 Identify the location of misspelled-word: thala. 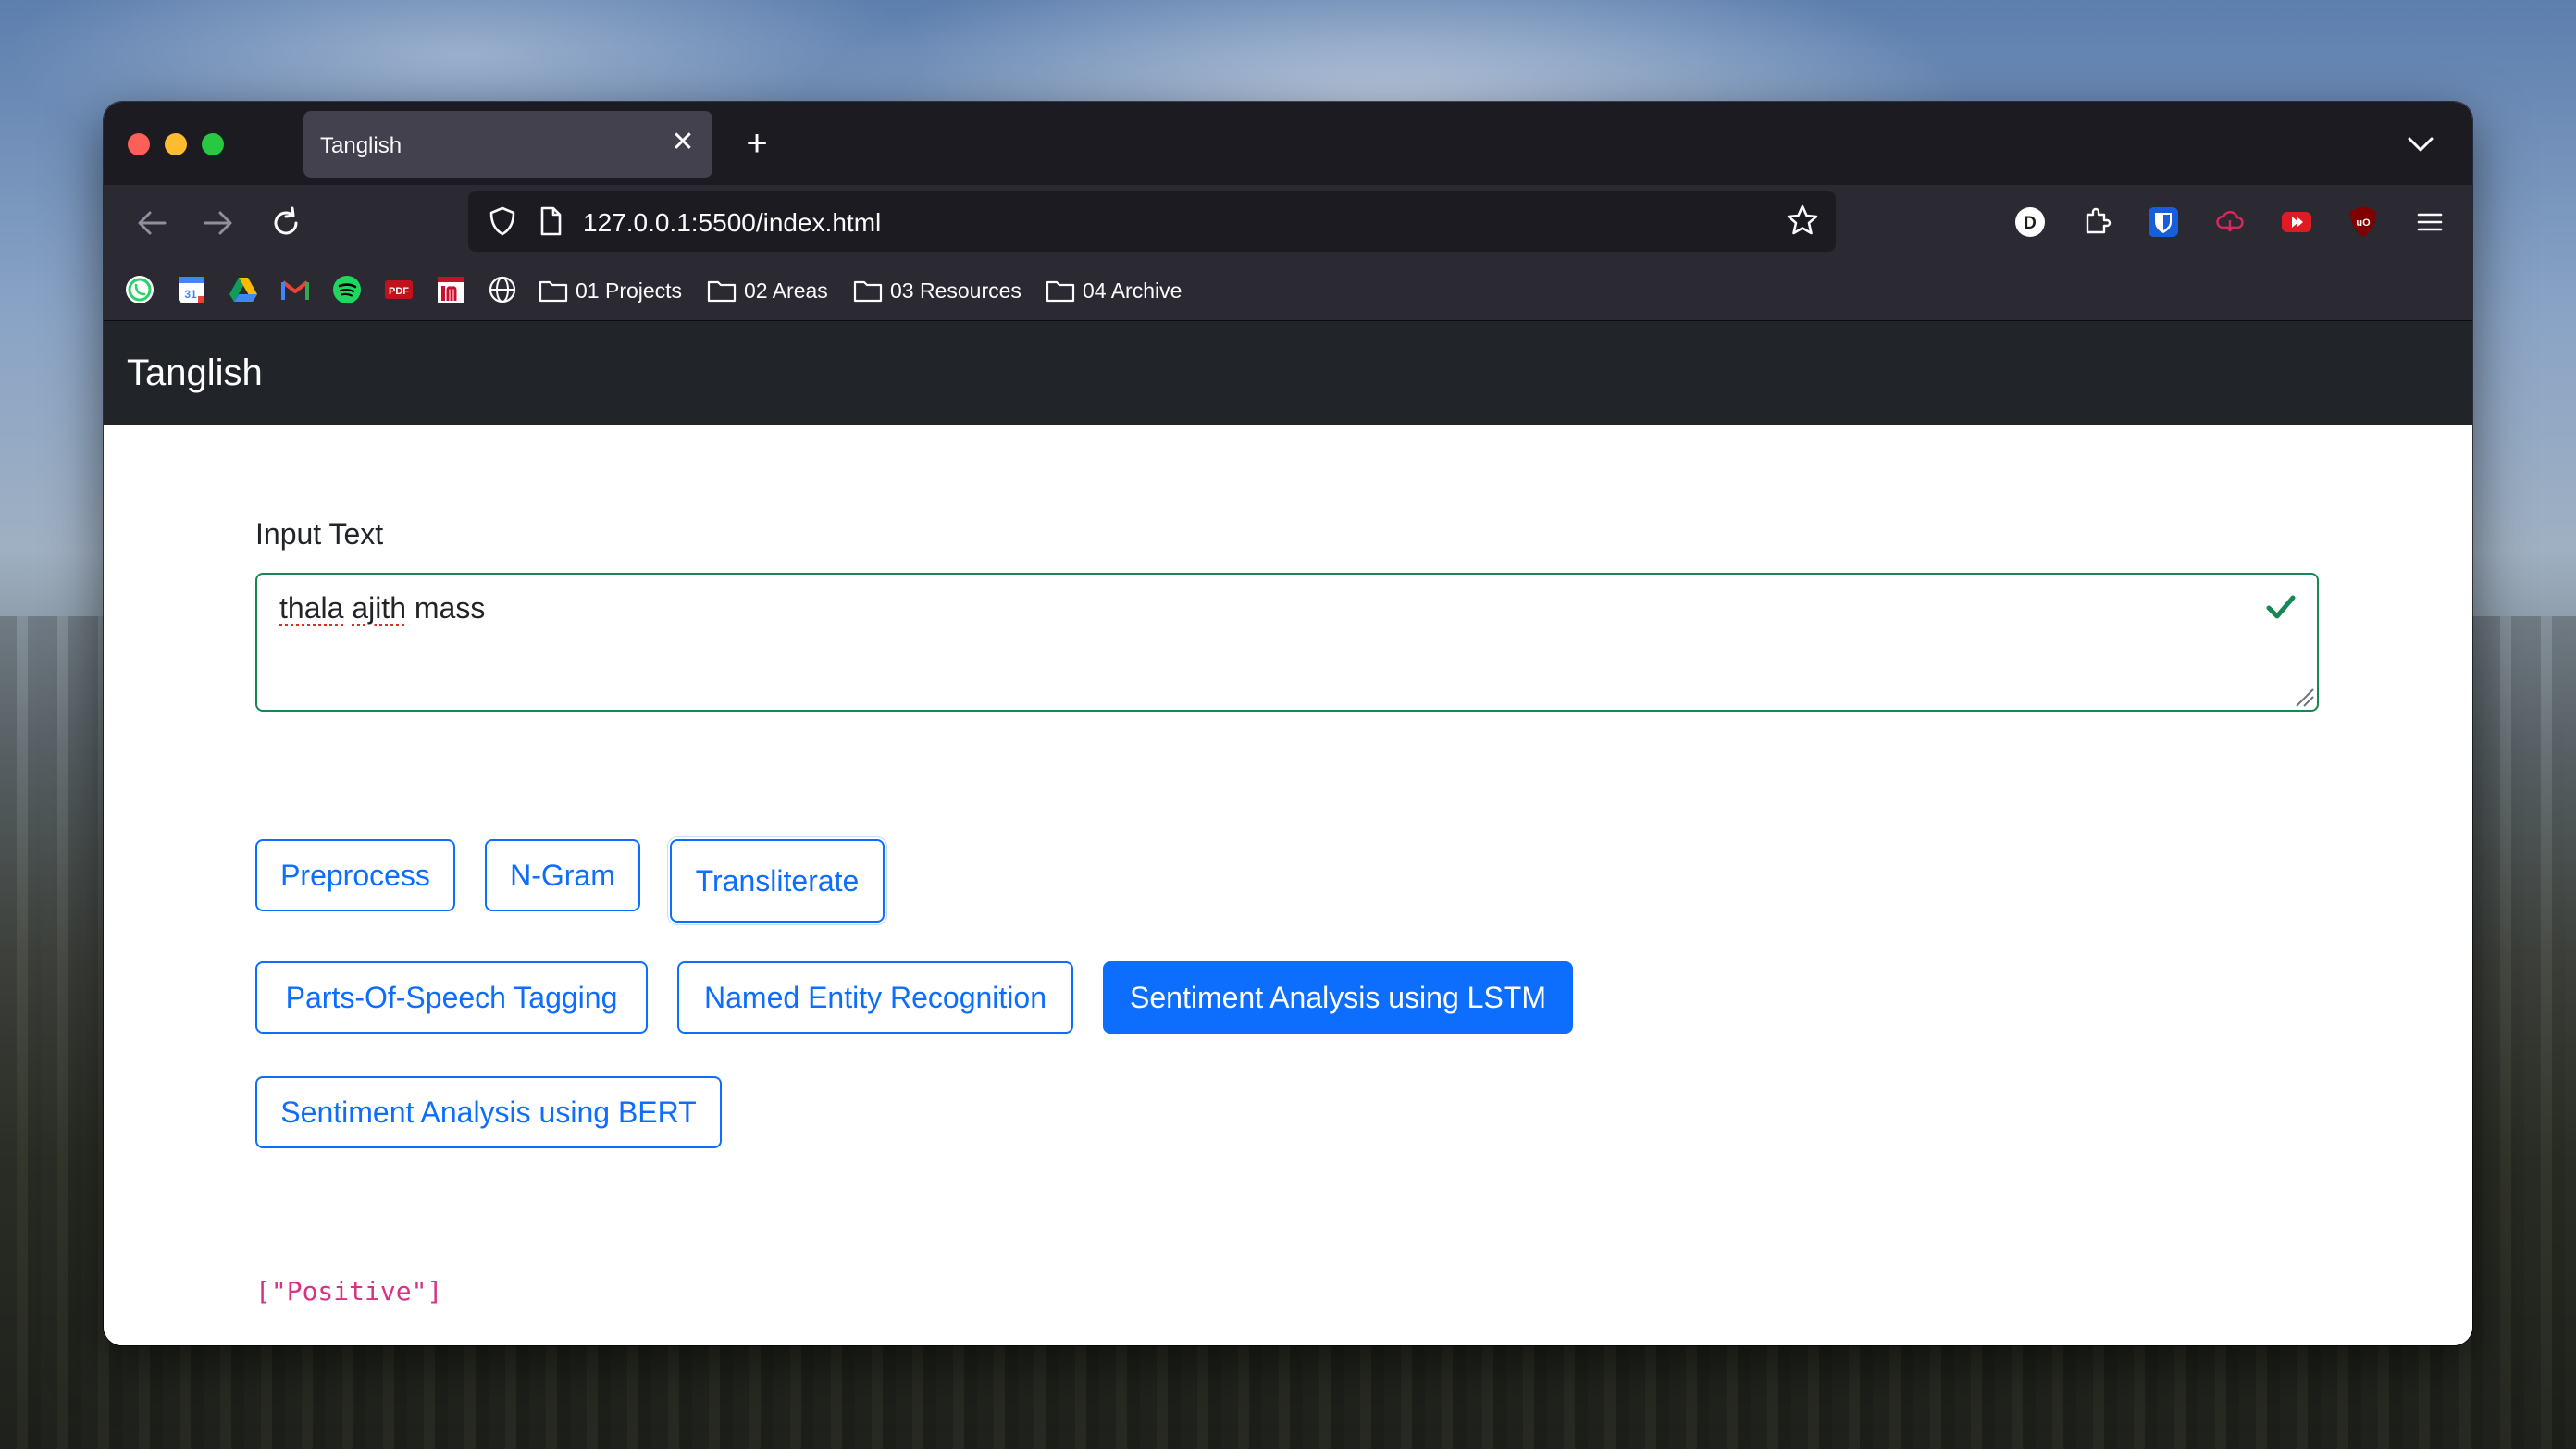
(312, 608).